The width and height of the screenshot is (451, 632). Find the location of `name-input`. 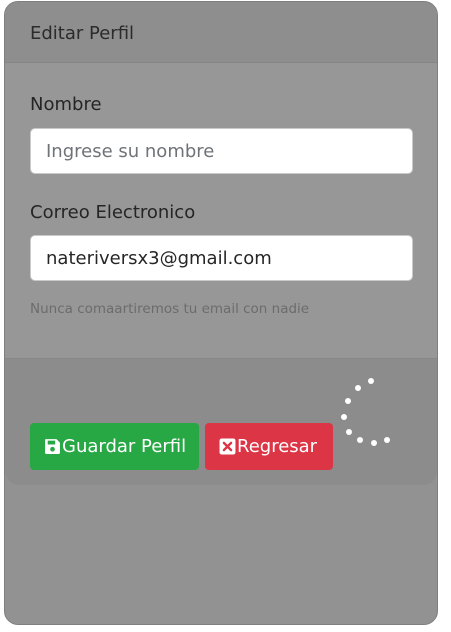

name-input is located at coordinates (221, 151).